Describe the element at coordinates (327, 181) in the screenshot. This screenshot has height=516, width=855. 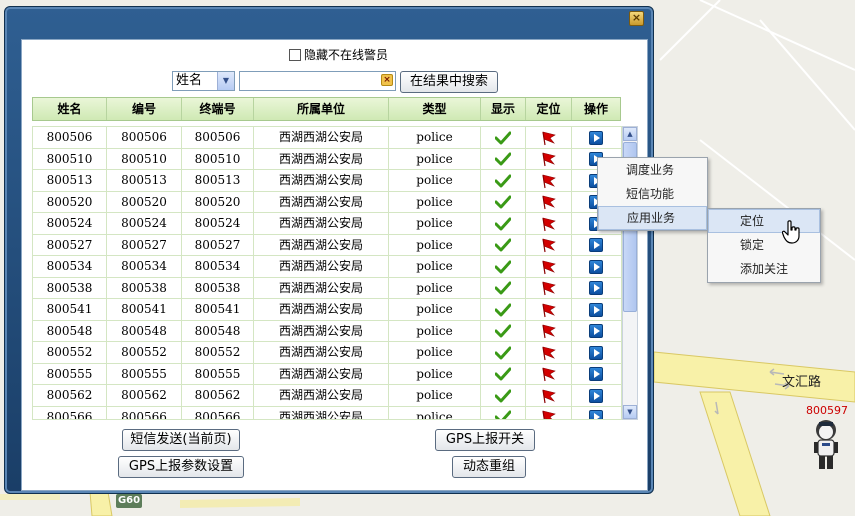
I see `table-row: 800513 800513 800513 西湖西湖公安局 police` at that location.